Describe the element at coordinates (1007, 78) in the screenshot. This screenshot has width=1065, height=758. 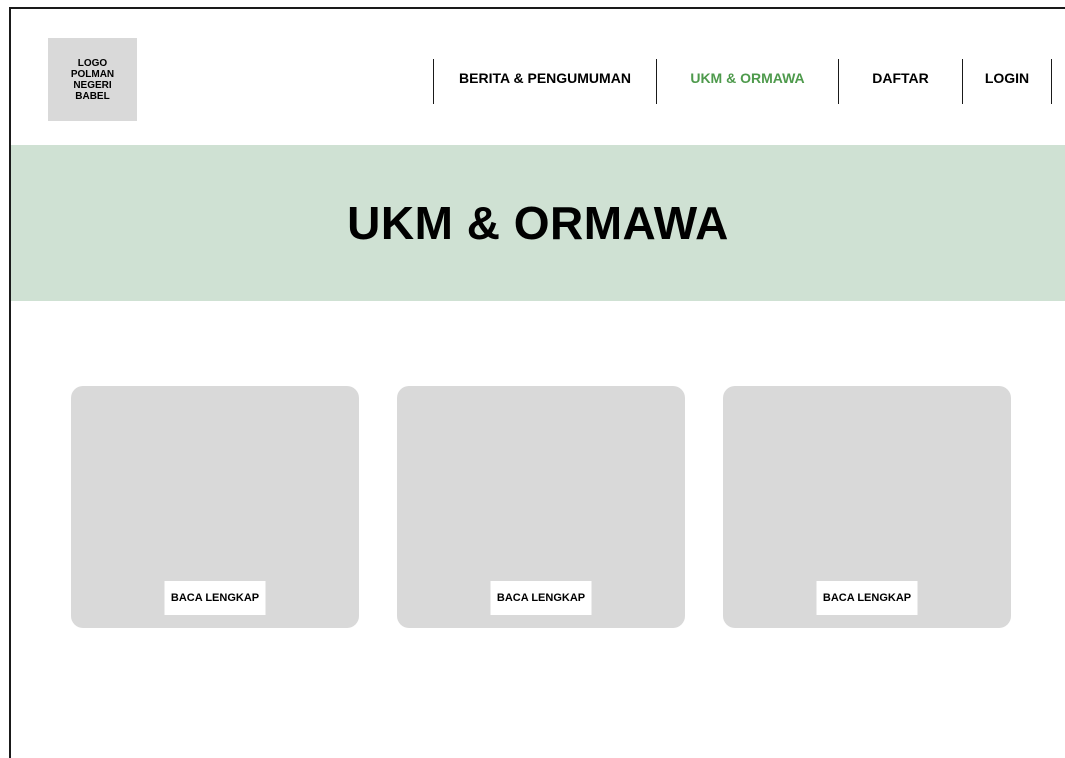
I see `nav-item-login: LOGIN` at that location.